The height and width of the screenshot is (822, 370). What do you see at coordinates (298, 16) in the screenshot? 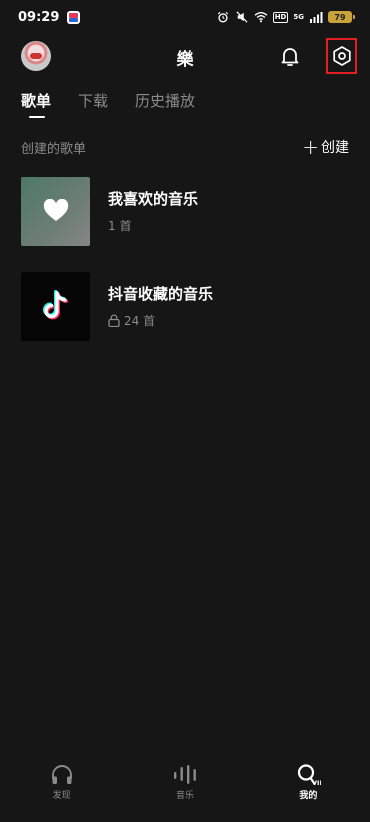
I see `signal-5g-label: 5G` at bounding box center [298, 16].